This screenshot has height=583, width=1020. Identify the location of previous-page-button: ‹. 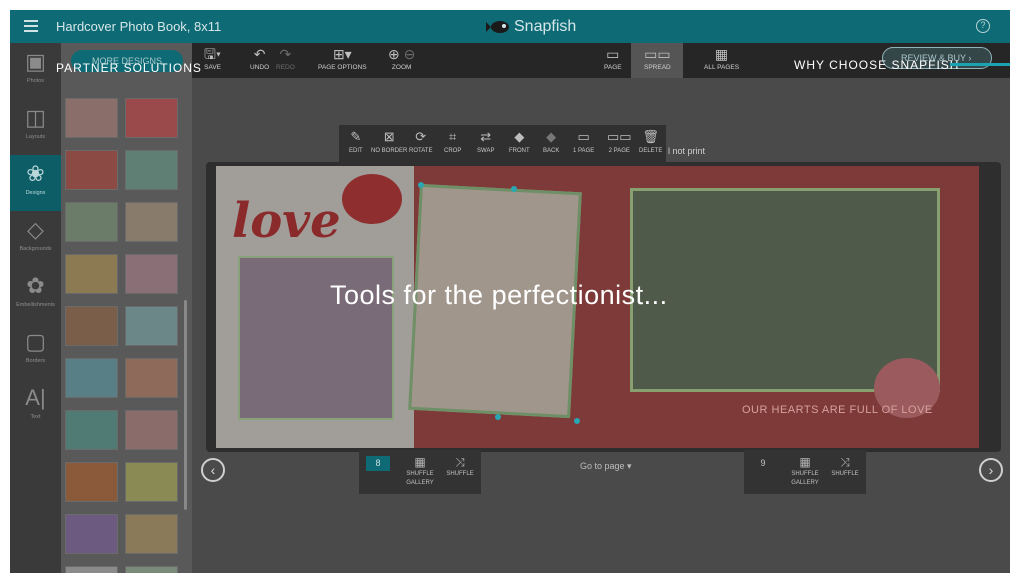
(213, 470).